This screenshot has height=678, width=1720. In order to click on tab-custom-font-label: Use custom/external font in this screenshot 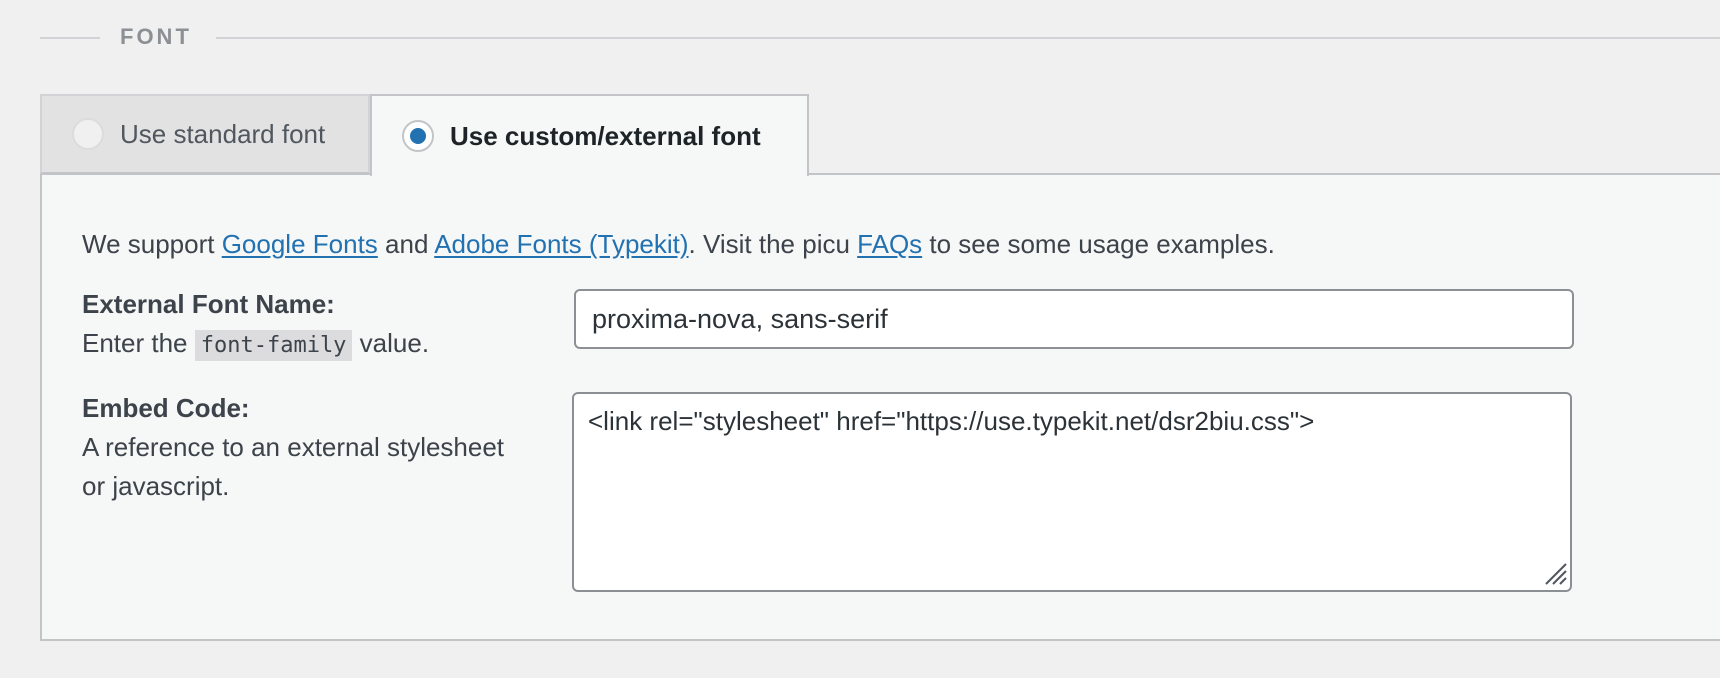, I will do `click(605, 136)`.